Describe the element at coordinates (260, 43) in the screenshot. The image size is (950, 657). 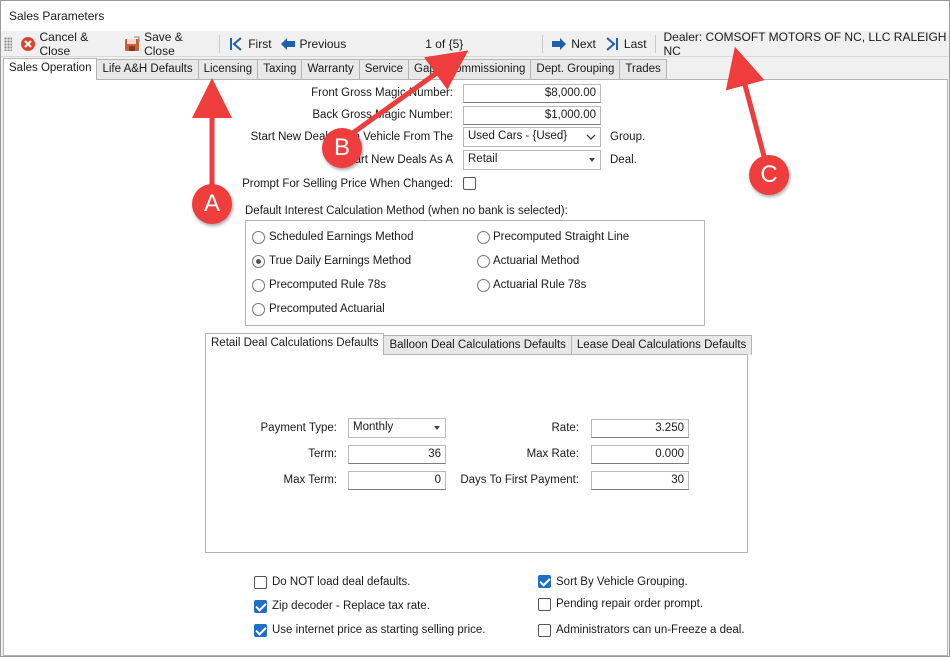
I see `first-label: First` at that location.